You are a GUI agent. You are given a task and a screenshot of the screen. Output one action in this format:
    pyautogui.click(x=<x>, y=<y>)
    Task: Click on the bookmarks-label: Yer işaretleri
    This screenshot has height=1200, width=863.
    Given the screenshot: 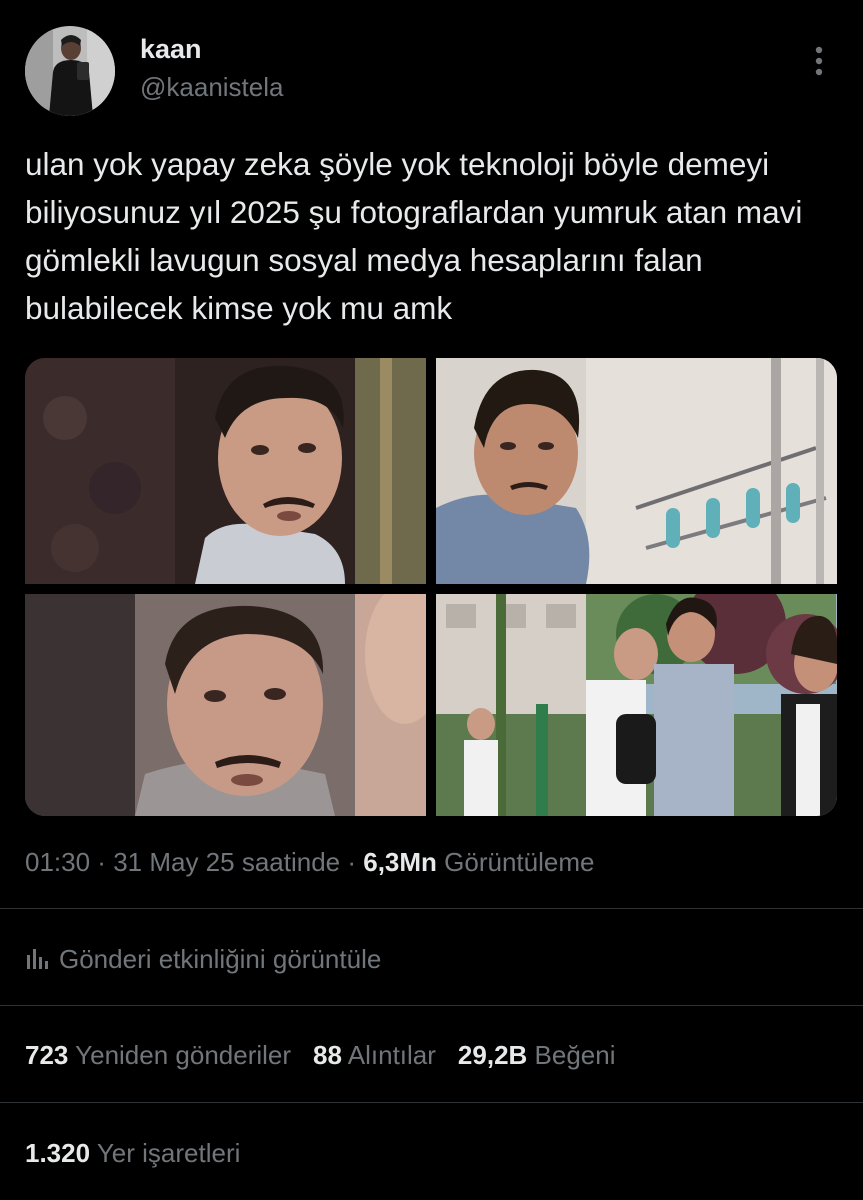 What is the action you would take?
    pyautogui.click(x=168, y=1153)
    